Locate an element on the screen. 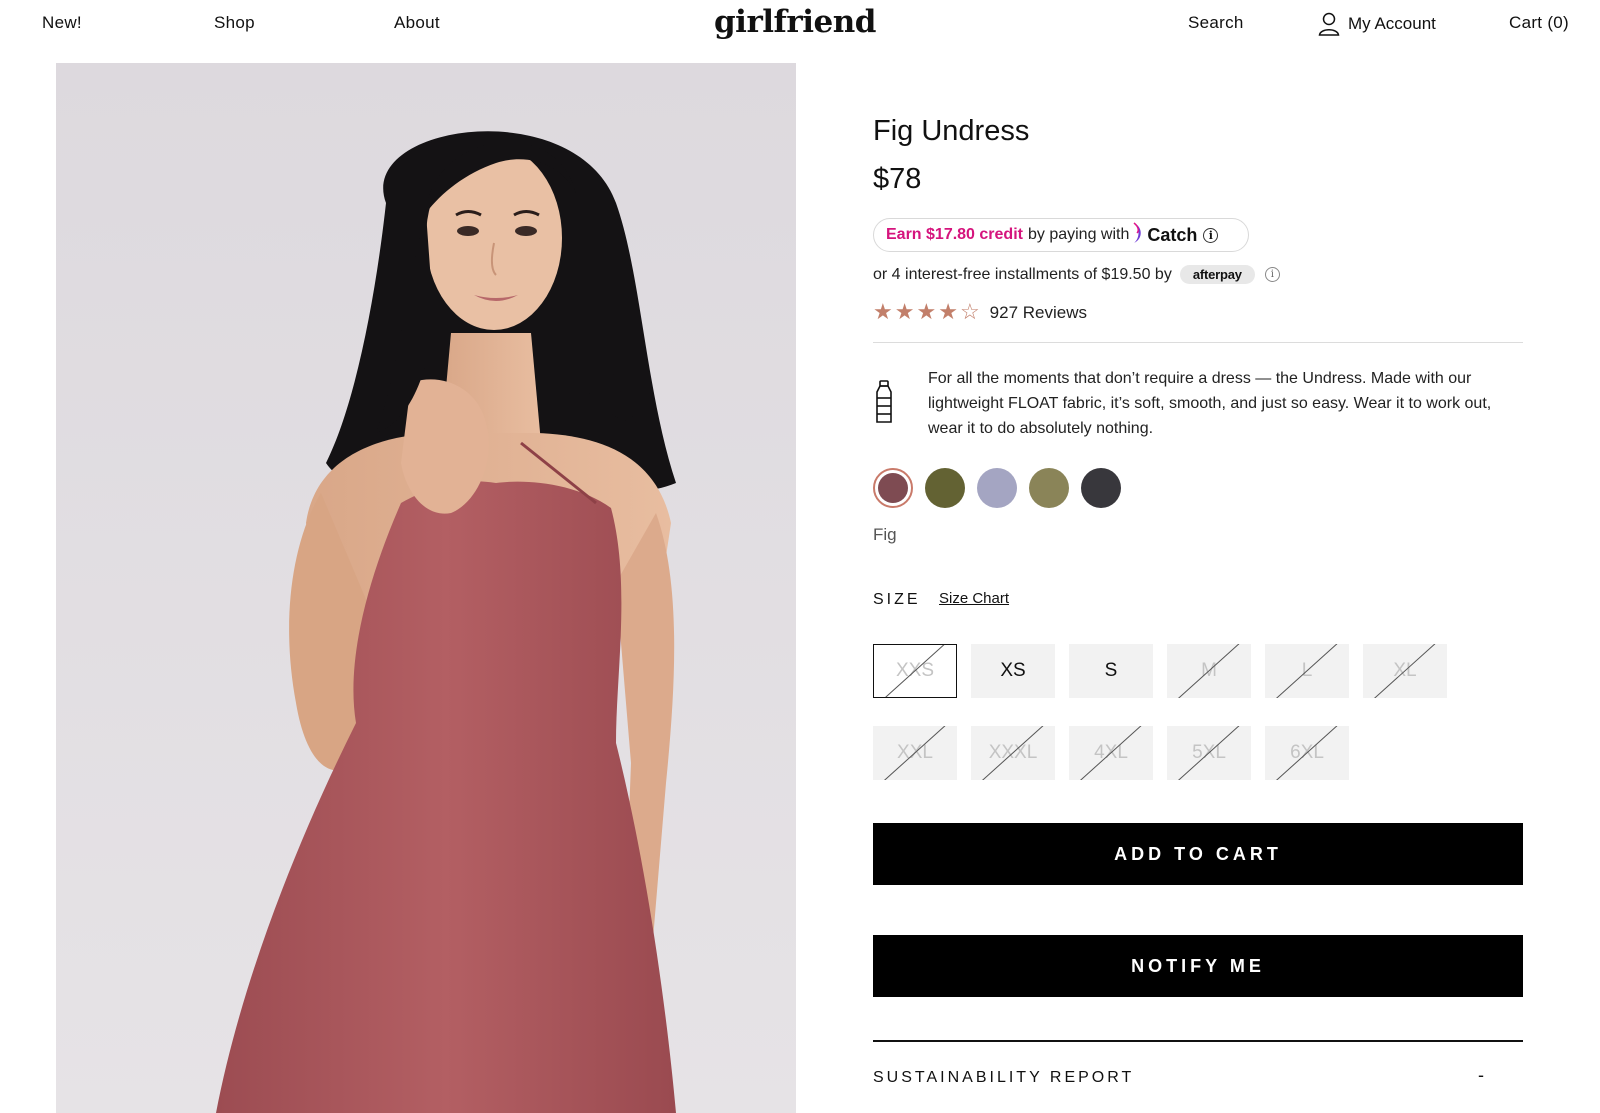 Image resolution: width=1600 pixels, height=1113 pixels. nav-shop: Shop is located at coordinates (234, 23).